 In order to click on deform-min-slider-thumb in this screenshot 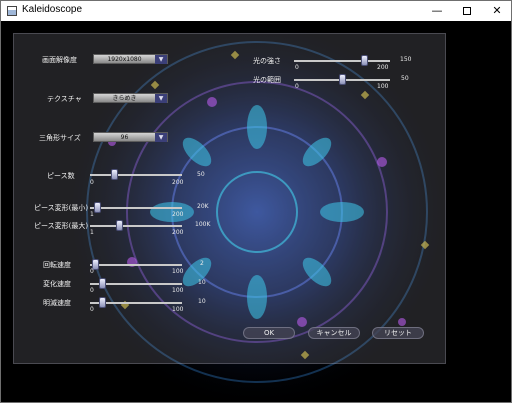, I will do `click(97, 207)`.